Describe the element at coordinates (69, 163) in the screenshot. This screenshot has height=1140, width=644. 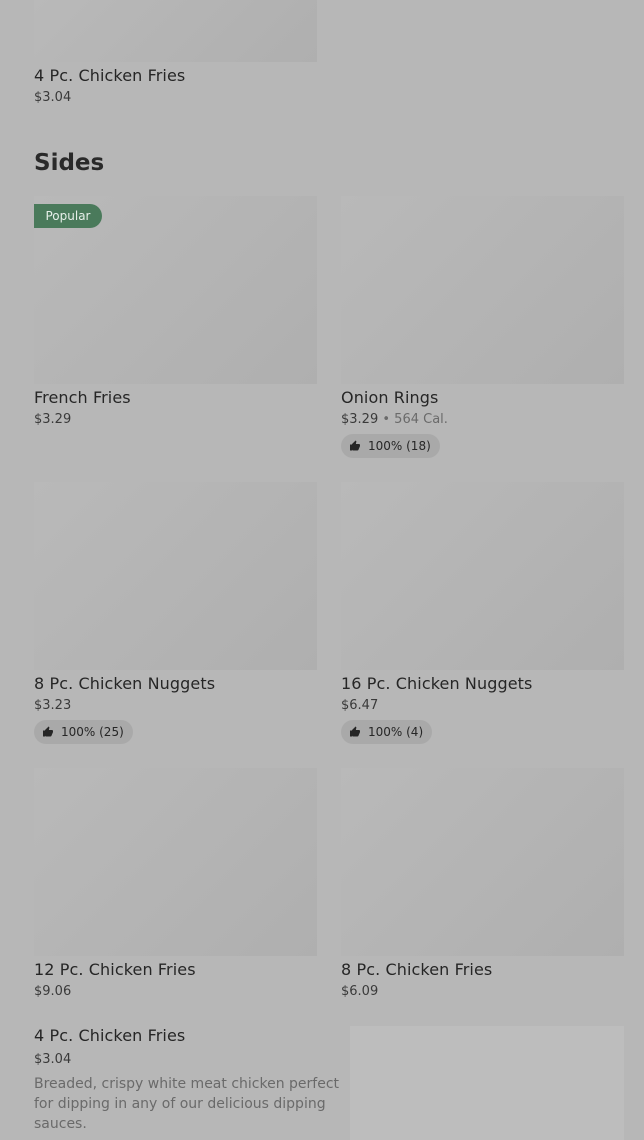
I see `section-heading: Sides` at that location.